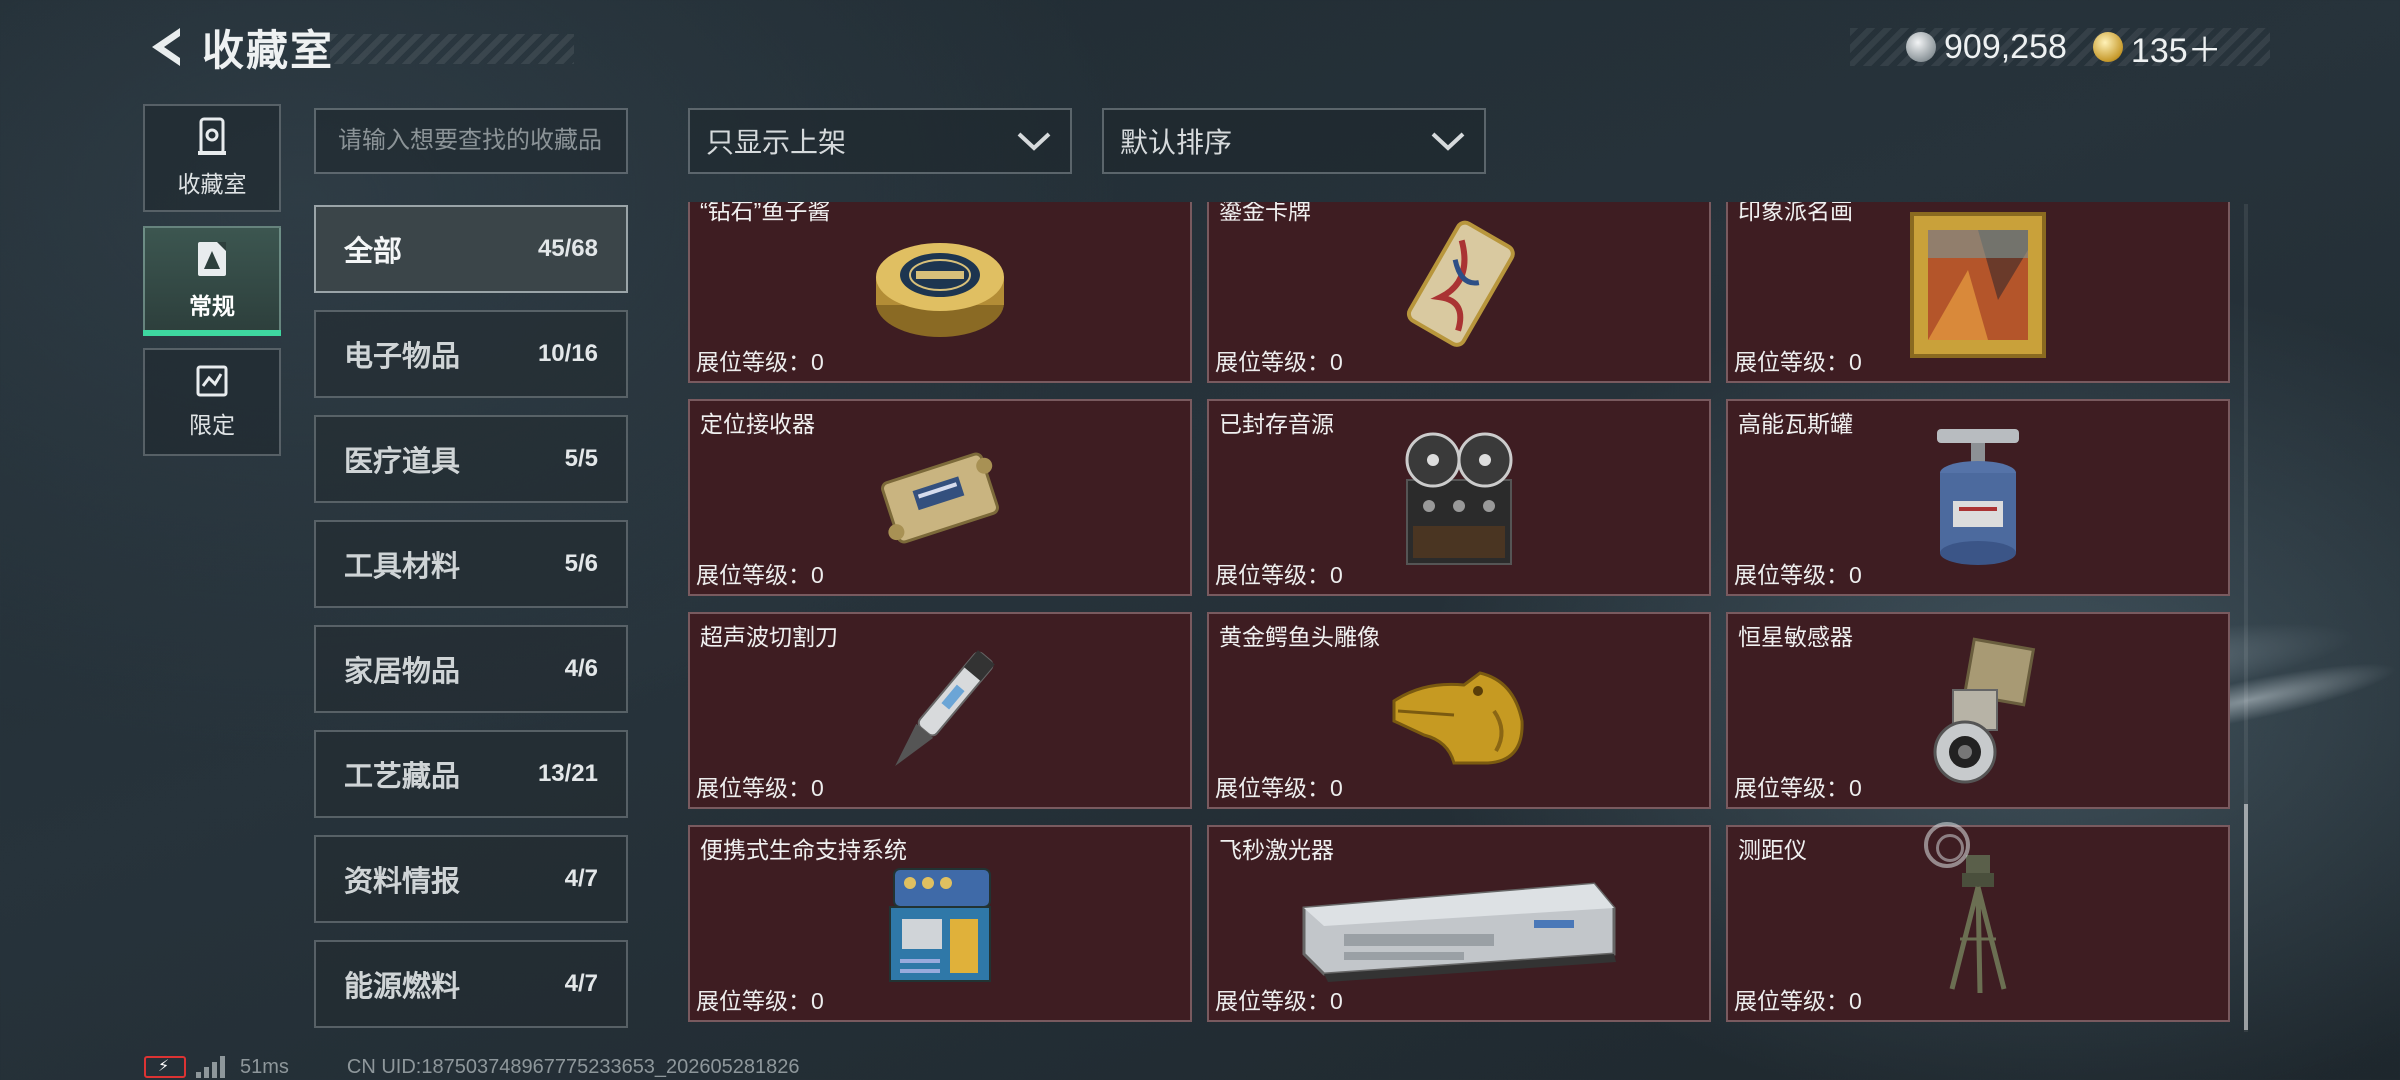 The height and width of the screenshot is (1080, 2400). Describe the element at coordinates (581, 563) in the screenshot. I see `subcategory-count: 5/6` at that location.